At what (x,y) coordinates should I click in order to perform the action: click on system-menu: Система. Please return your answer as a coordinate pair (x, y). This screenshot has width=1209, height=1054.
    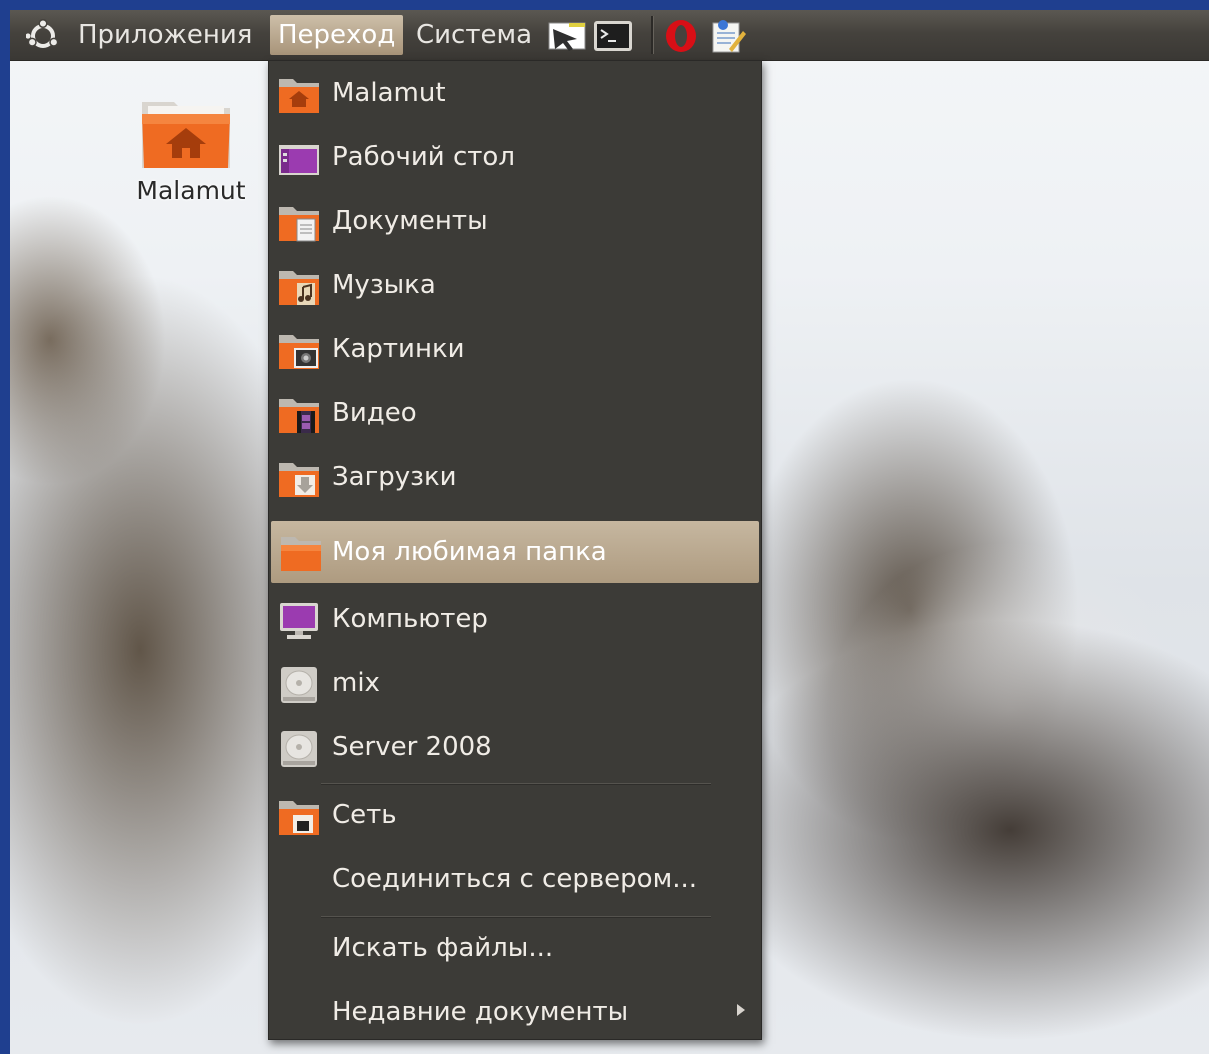
    Looking at the image, I should click on (474, 35).